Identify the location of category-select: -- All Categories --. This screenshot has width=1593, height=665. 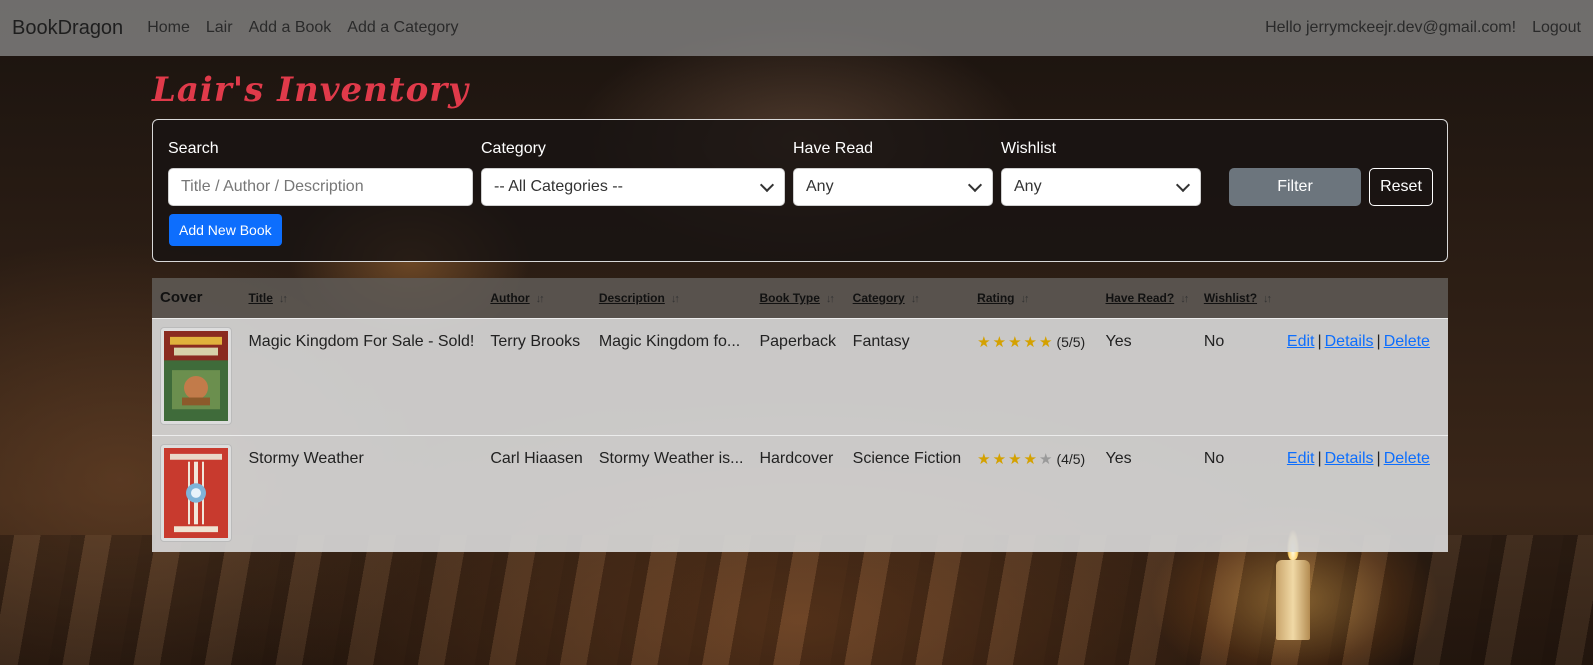
(633, 187).